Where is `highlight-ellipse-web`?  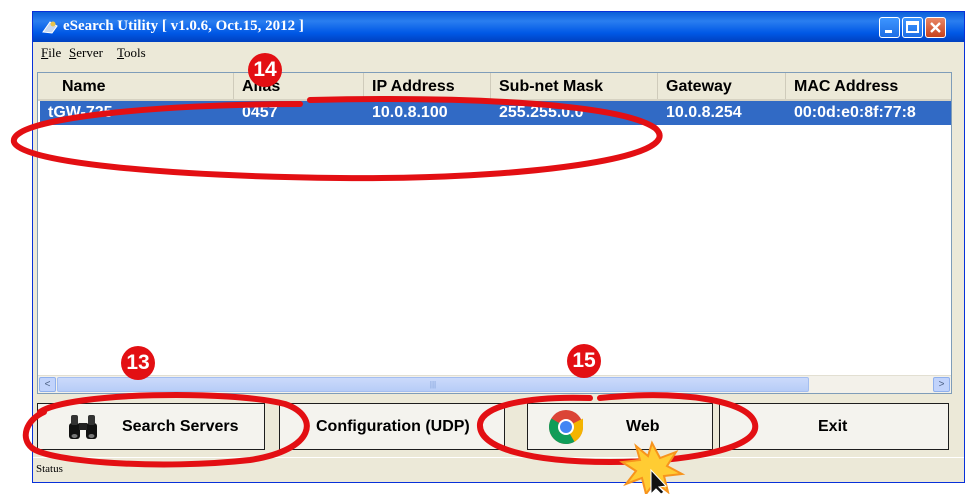
highlight-ellipse-web is located at coordinates (618, 429).